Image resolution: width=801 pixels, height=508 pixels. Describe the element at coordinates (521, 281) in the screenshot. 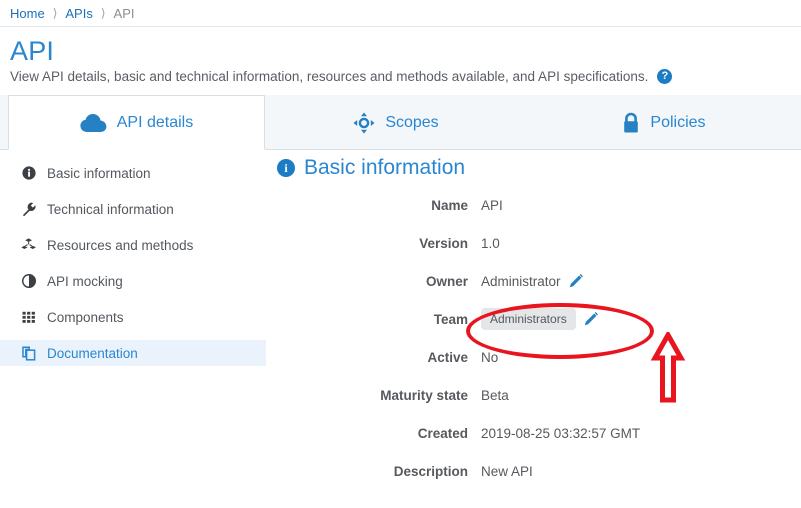

I see `field-value-text: Administrator` at that location.